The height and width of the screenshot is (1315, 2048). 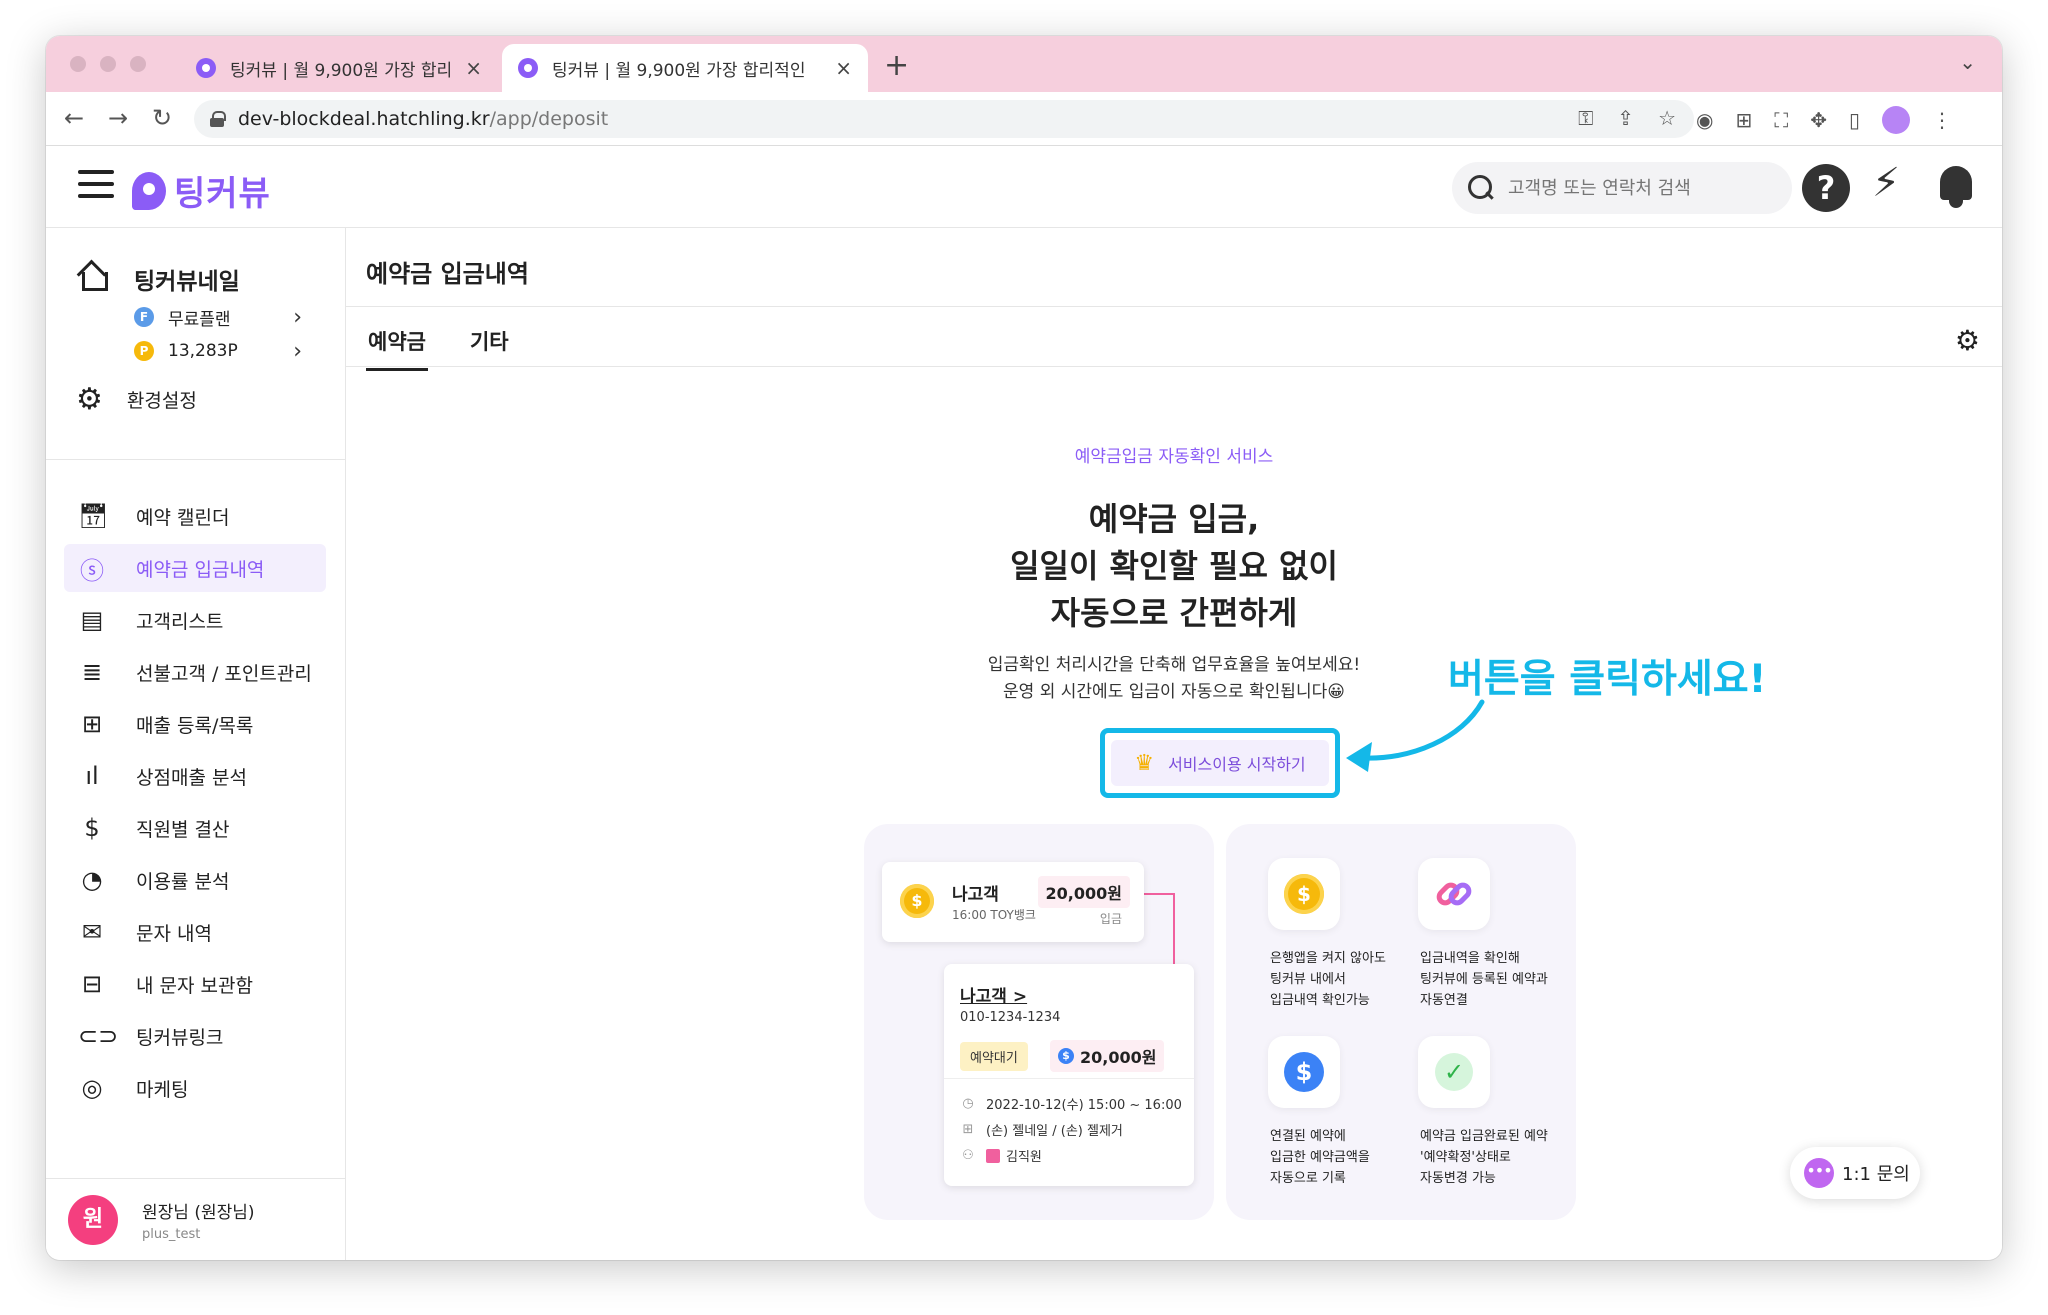 I want to click on hero-title-line: 자동으로 간편하게, so click(x=1174, y=613).